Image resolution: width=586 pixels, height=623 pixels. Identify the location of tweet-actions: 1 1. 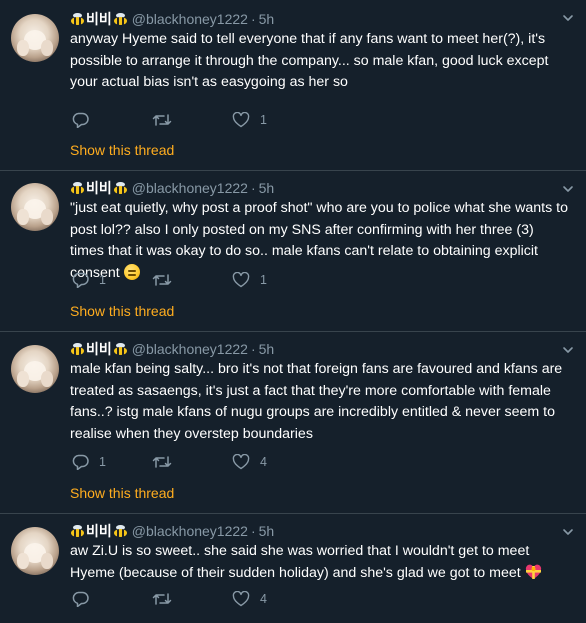
(192, 280).